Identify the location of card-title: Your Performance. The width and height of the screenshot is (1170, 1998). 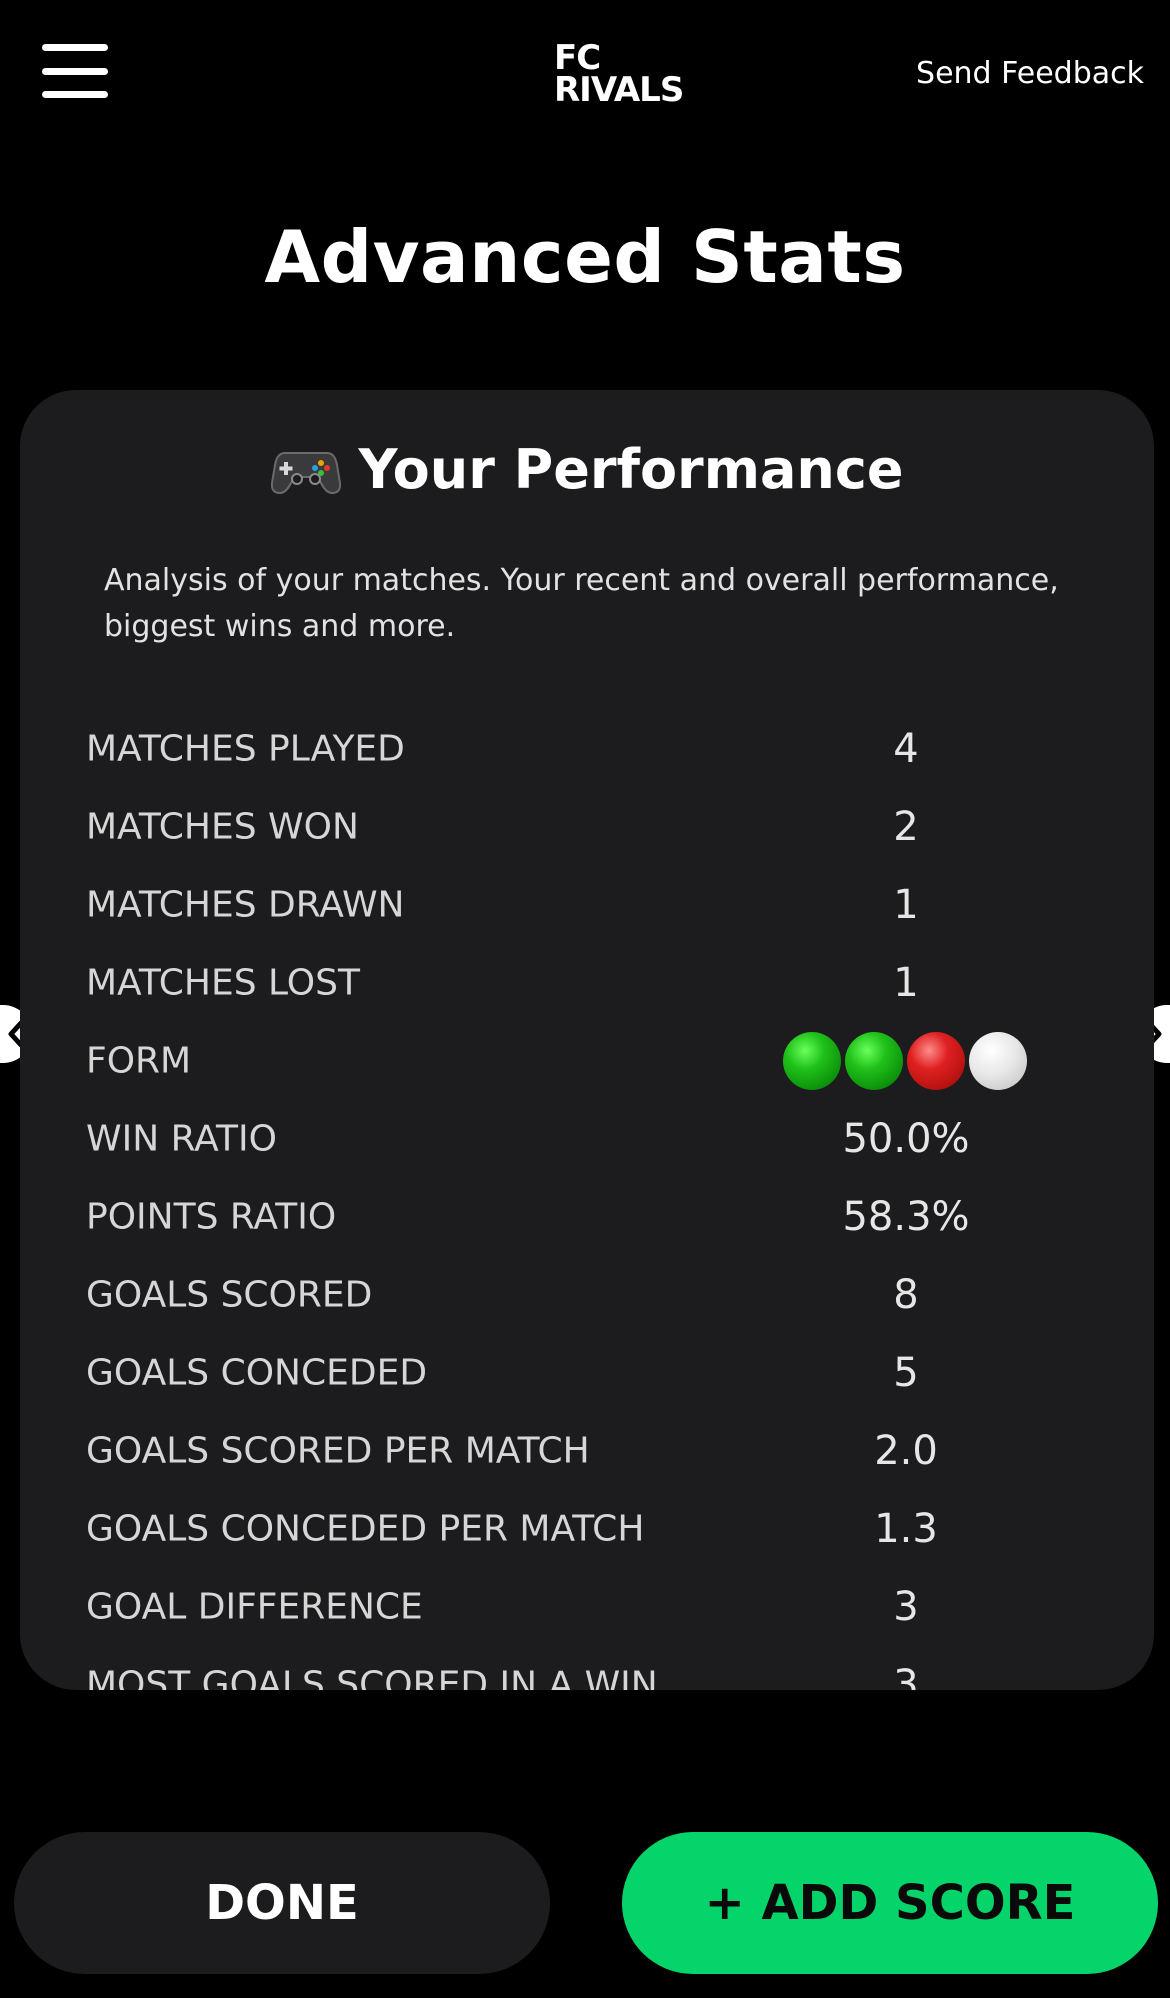
(587, 469).